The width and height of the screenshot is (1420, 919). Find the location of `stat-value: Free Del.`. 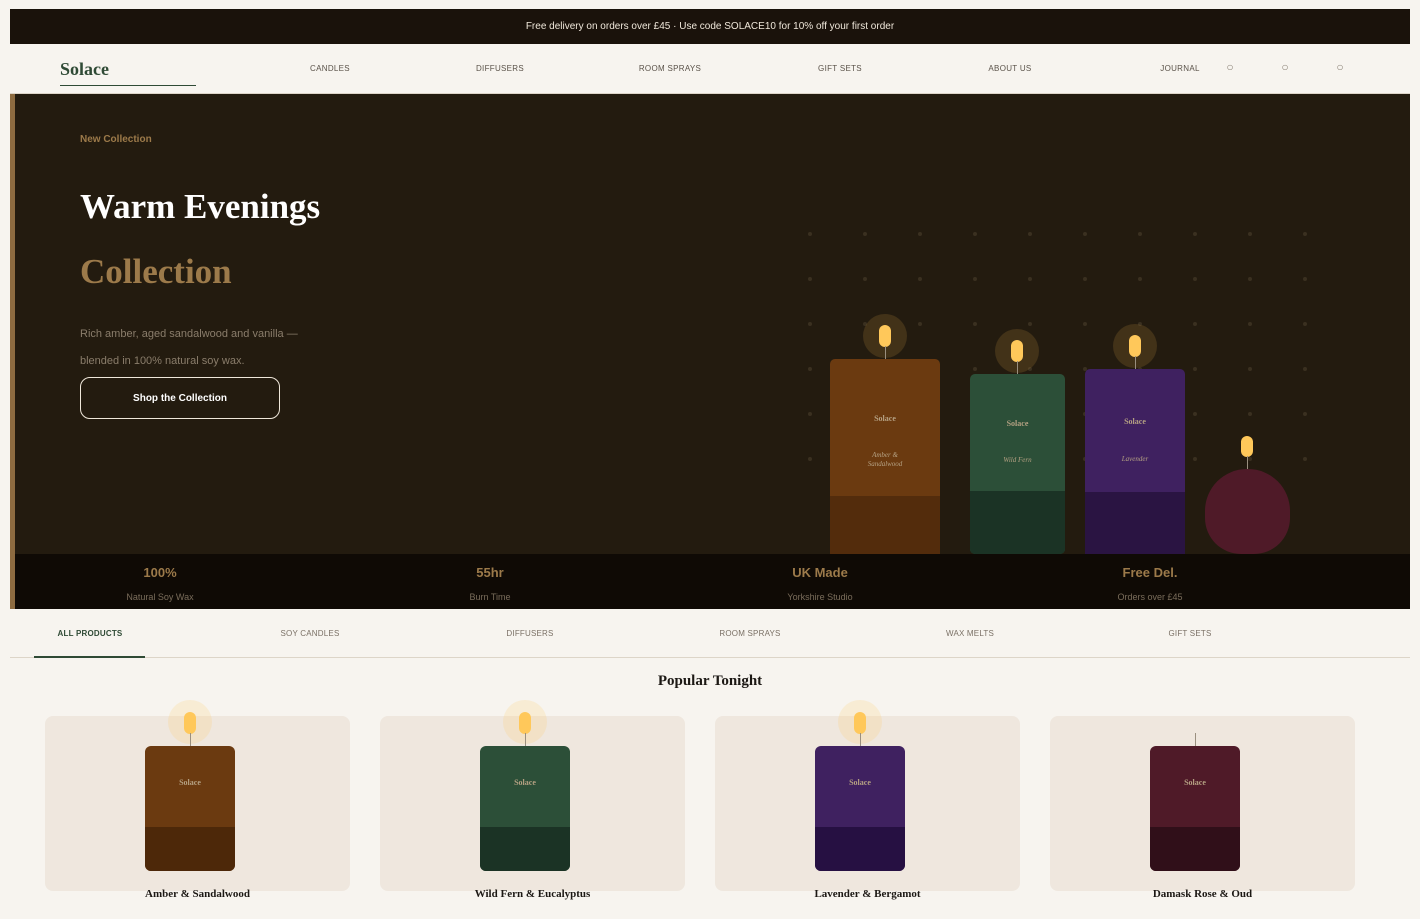

stat-value: Free Del. is located at coordinates (1150, 572).